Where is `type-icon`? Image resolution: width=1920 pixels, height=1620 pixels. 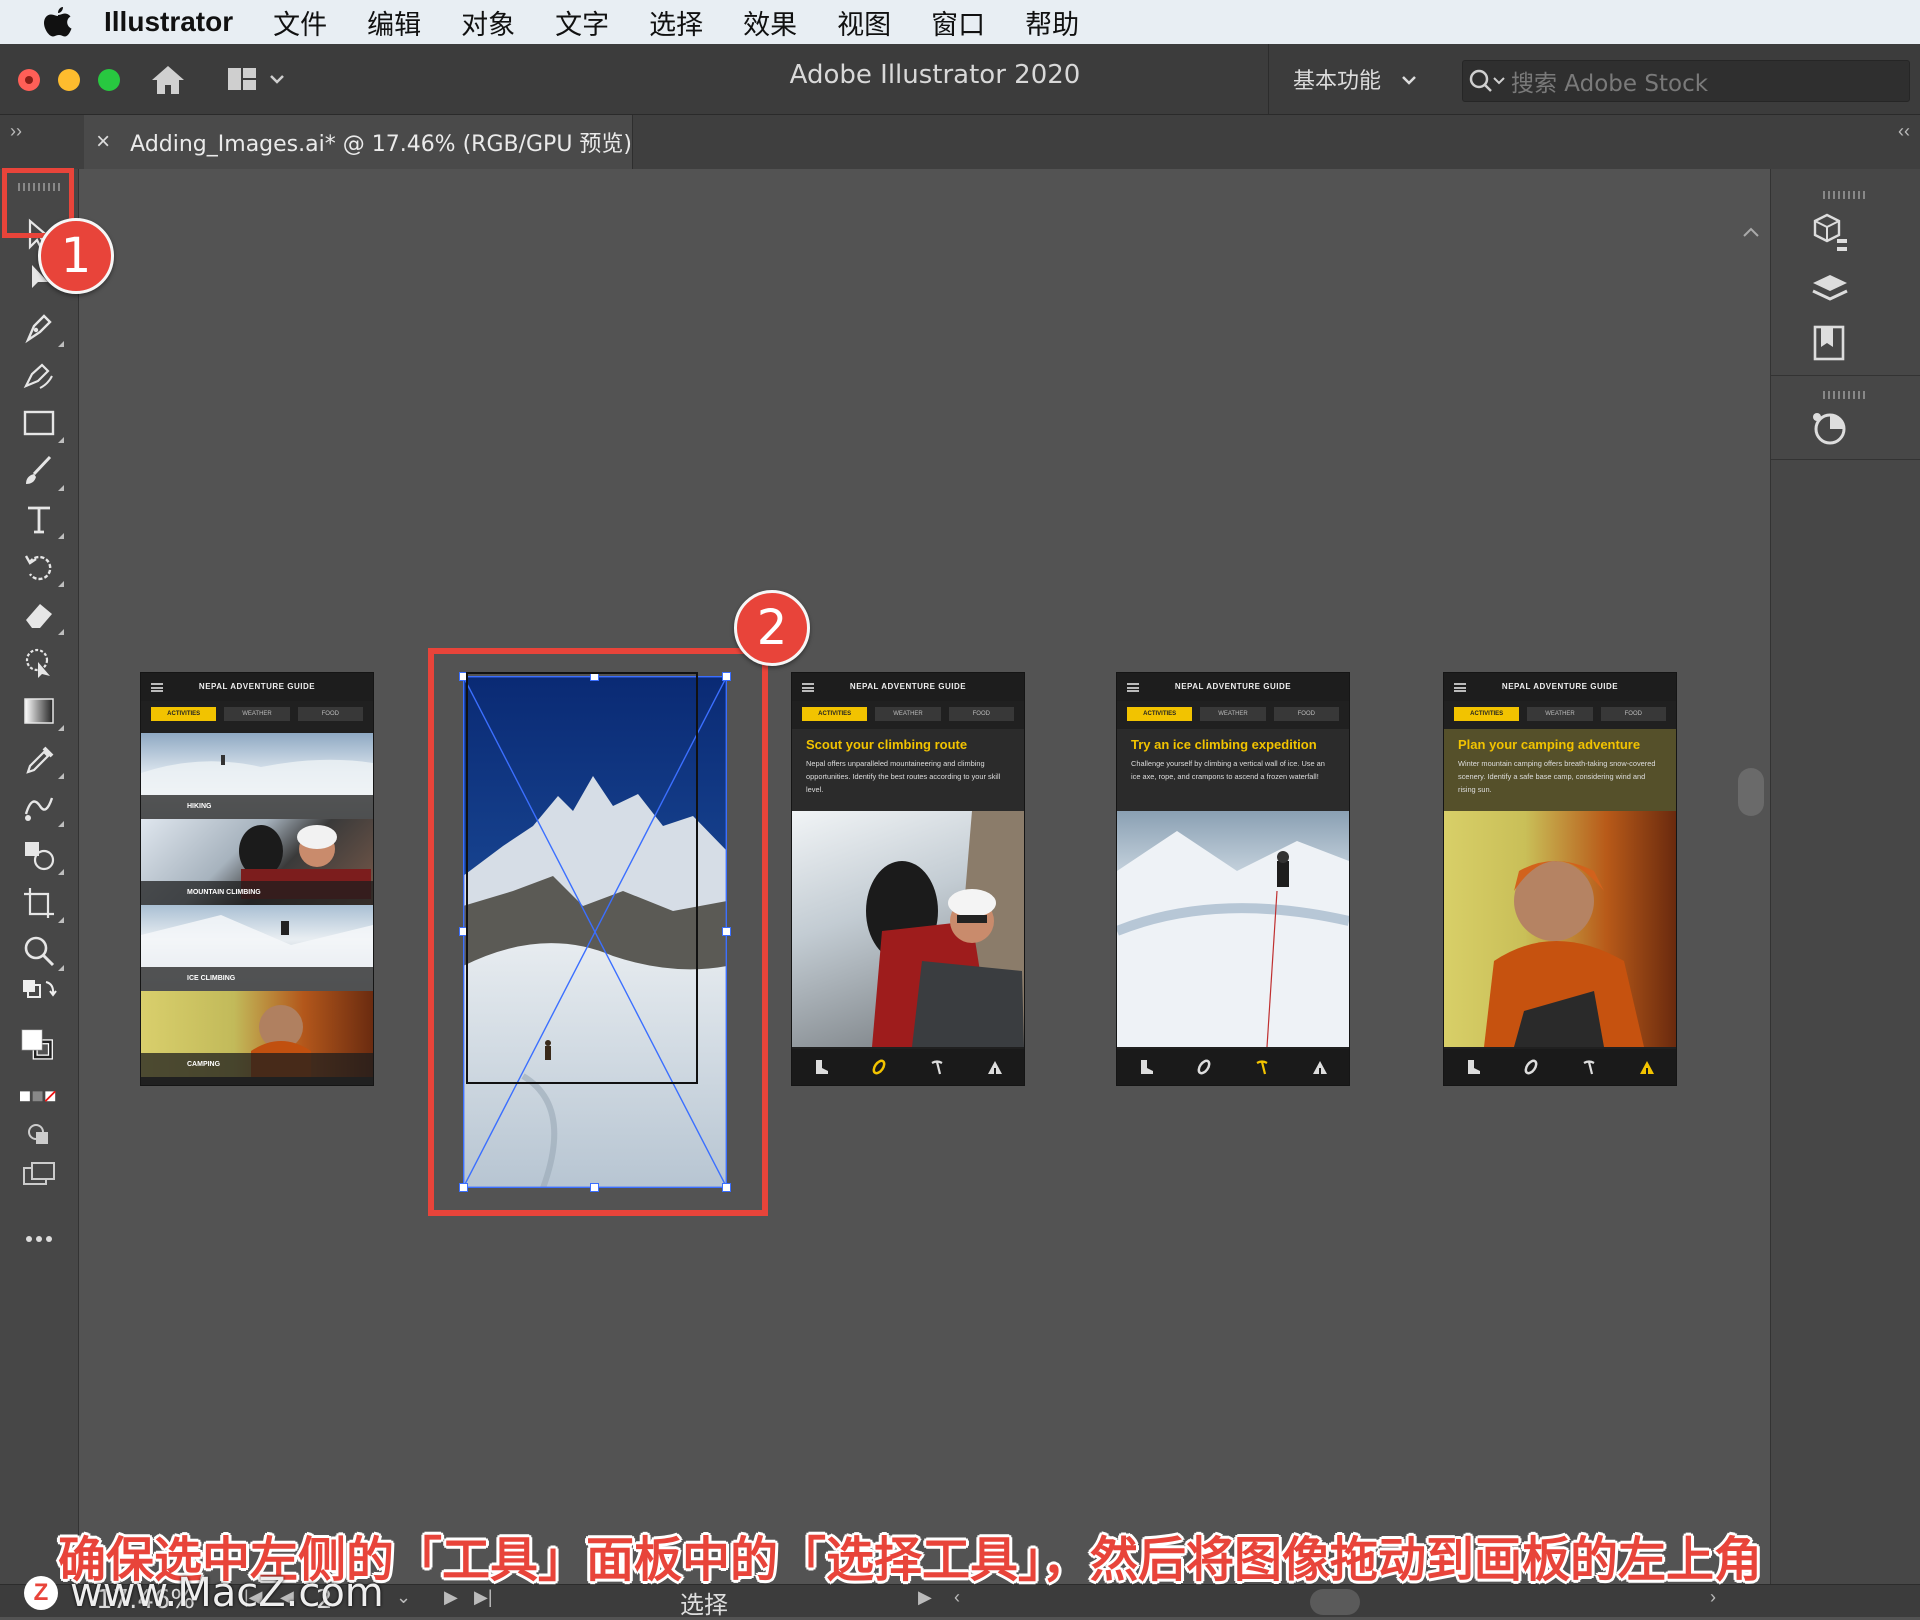
type-icon is located at coordinates (39, 520).